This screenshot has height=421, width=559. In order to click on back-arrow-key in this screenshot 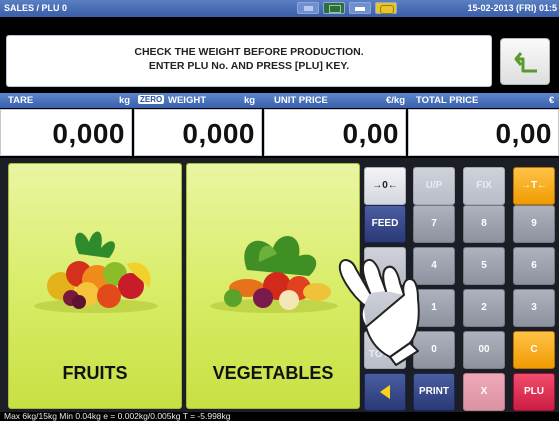, I will do `click(385, 392)`.